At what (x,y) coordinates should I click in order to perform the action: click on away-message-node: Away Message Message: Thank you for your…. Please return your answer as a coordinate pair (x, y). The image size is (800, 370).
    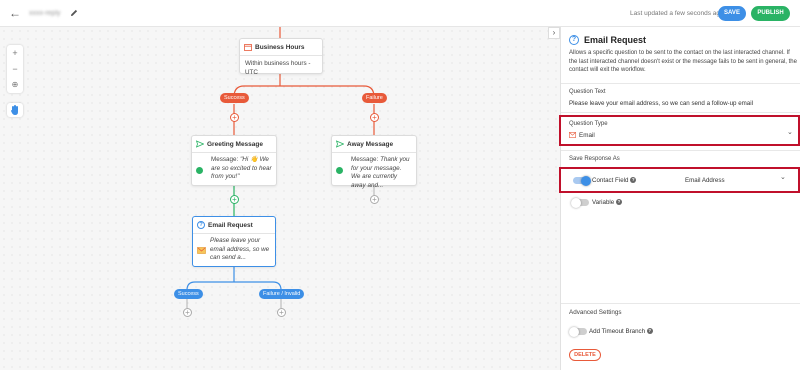
    Looking at the image, I should click on (374, 162).